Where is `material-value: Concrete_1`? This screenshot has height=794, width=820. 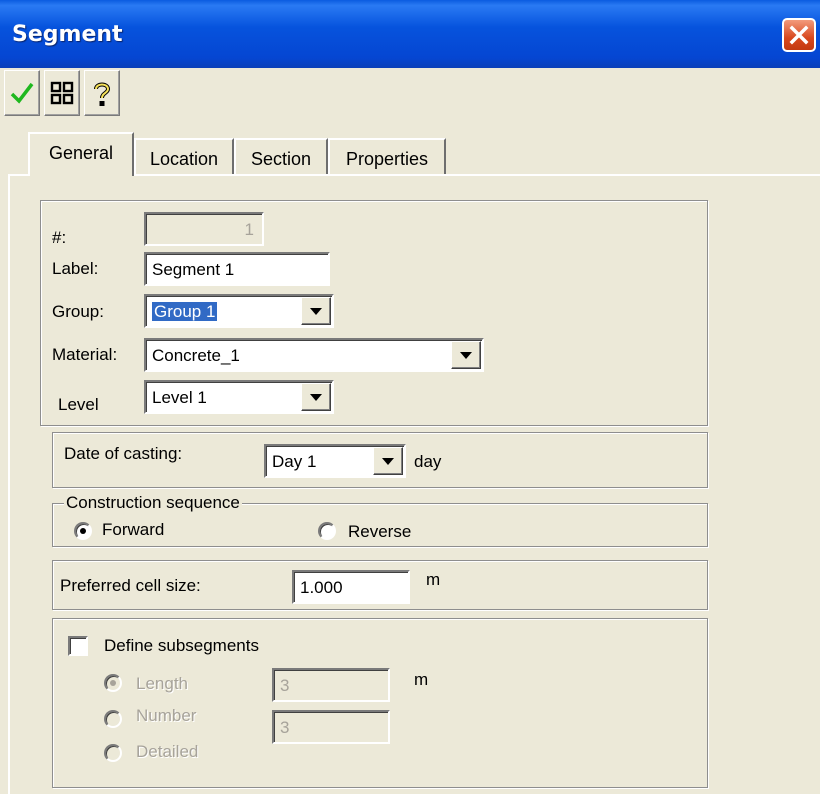
material-value: Concrete_1 is located at coordinates (196, 355).